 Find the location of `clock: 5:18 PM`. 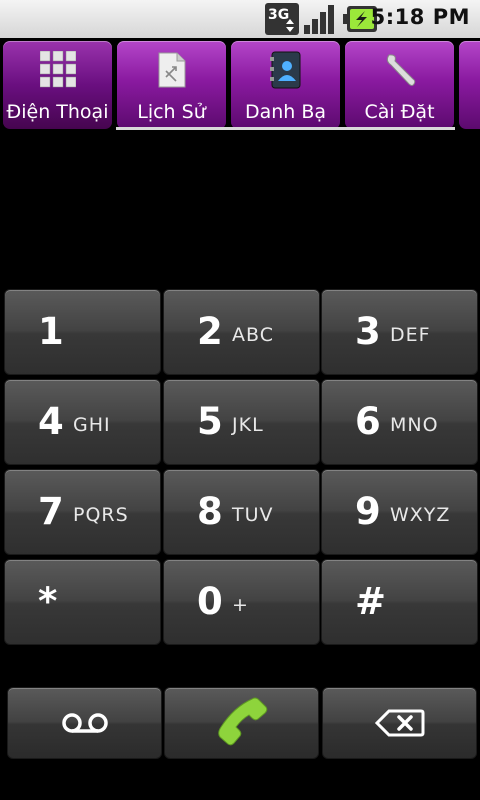

clock: 5:18 PM is located at coordinates (420, 17).